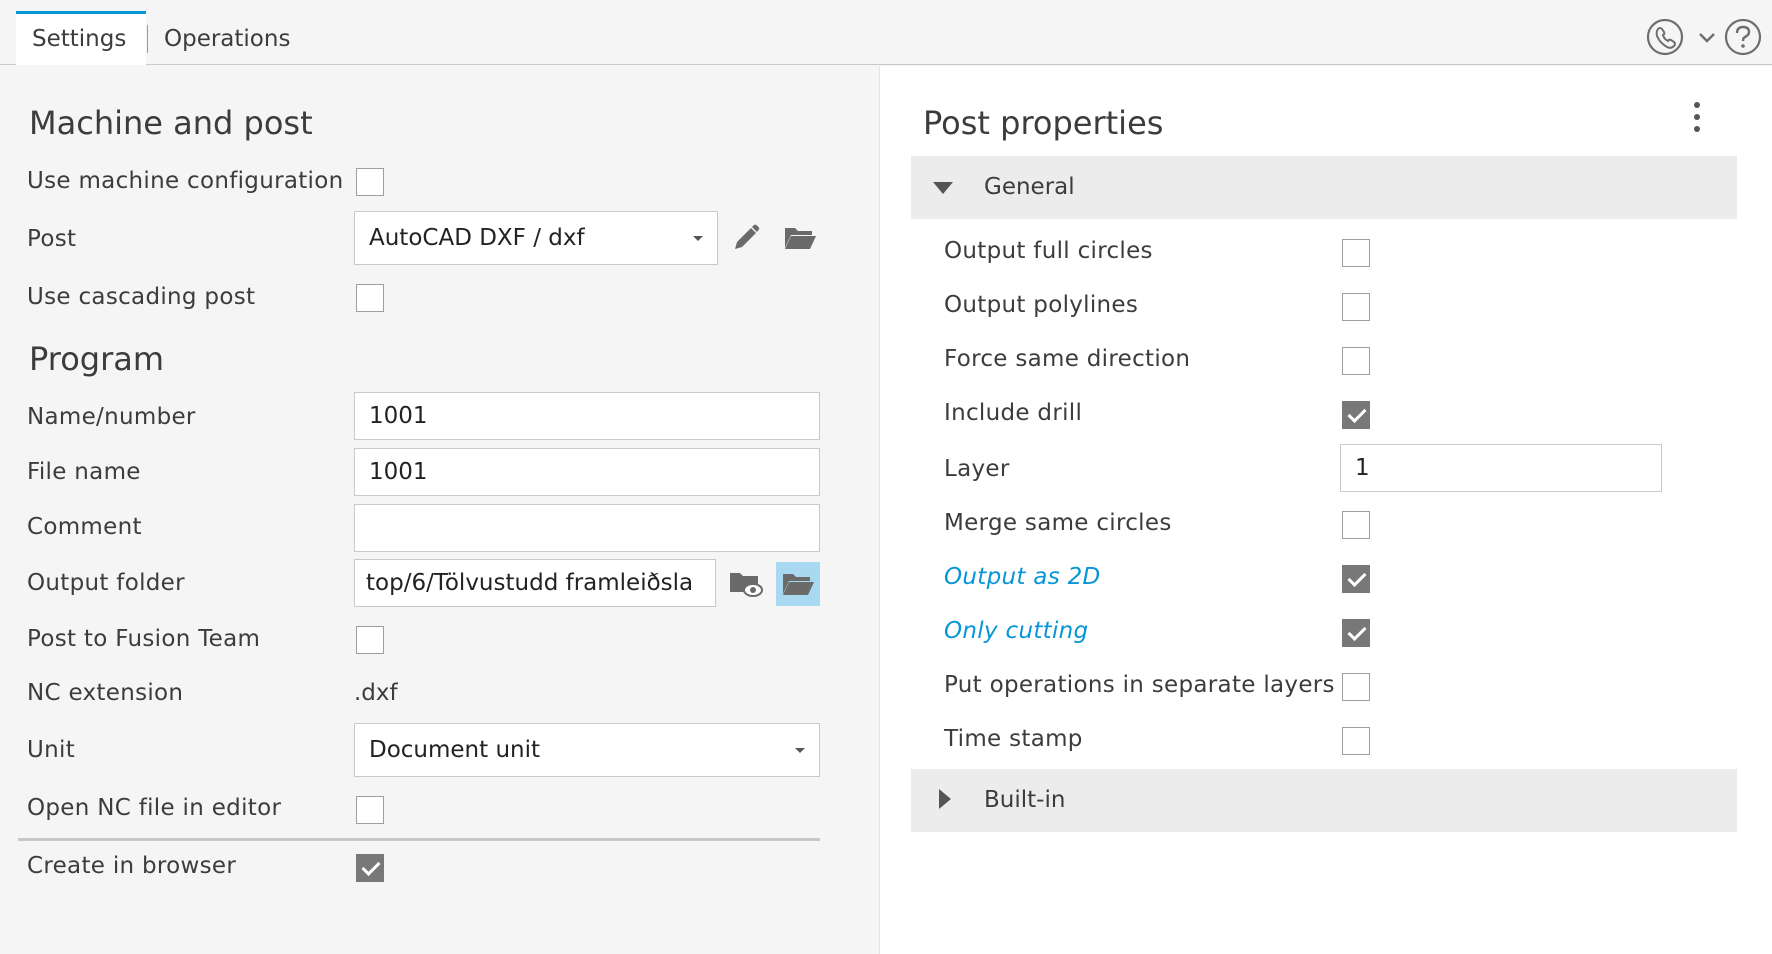 The height and width of the screenshot is (954, 1772). Describe the element at coordinates (943, 188) in the screenshot. I see `expanded-triangle-icon` at that location.